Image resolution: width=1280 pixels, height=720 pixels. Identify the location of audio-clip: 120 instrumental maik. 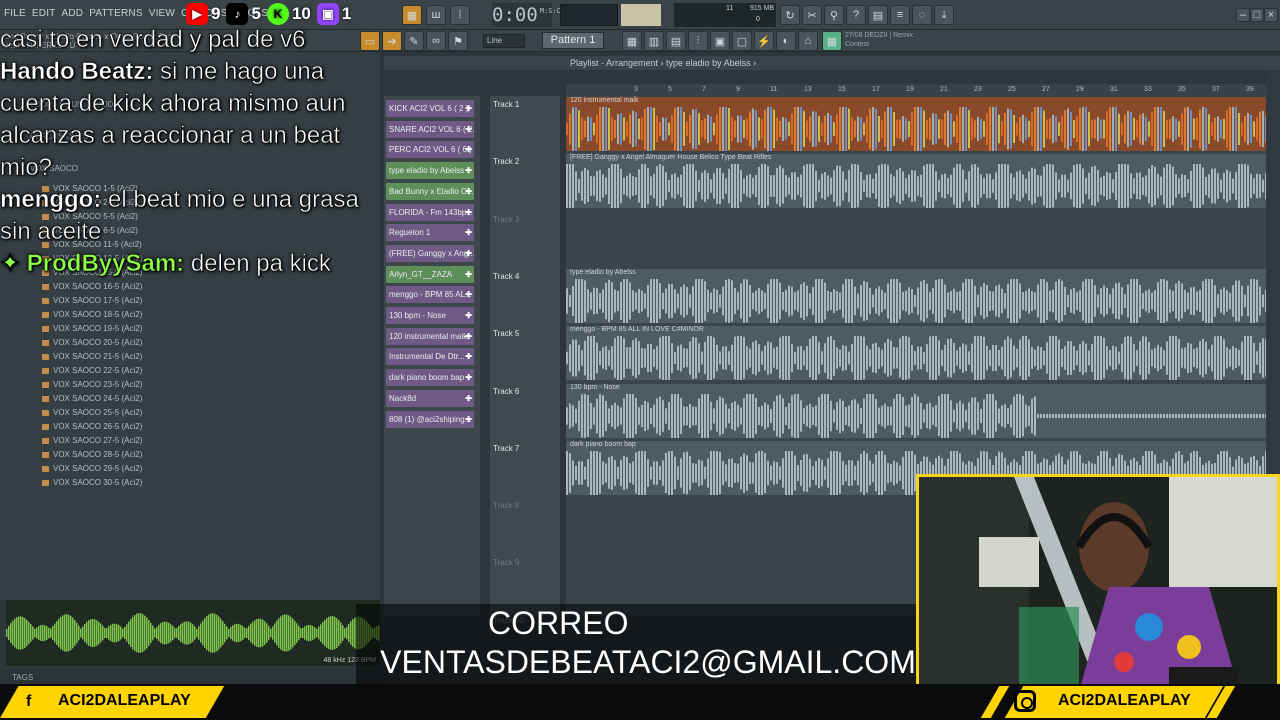
(916, 124).